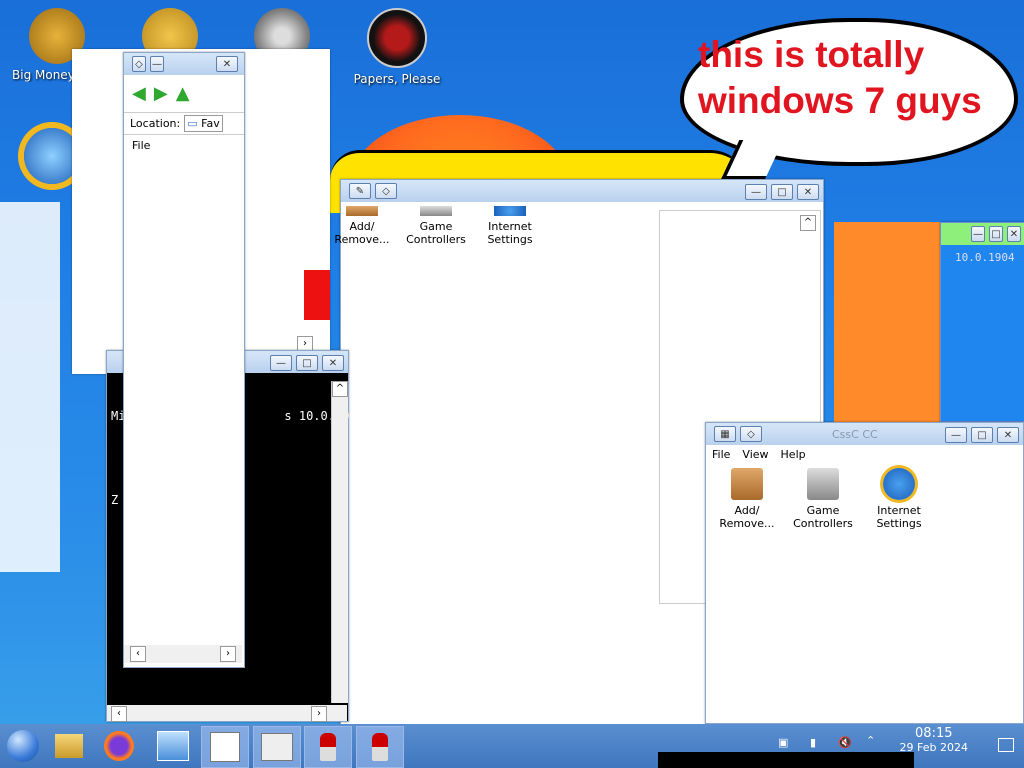 The width and height of the screenshot is (1024, 768). Describe the element at coordinates (184, 360) in the screenshot. I see `file-dialog-window: ◇ — ✕ ◀ ▶ ▲ Location: ▭ Fav File ‹ ›` at that location.